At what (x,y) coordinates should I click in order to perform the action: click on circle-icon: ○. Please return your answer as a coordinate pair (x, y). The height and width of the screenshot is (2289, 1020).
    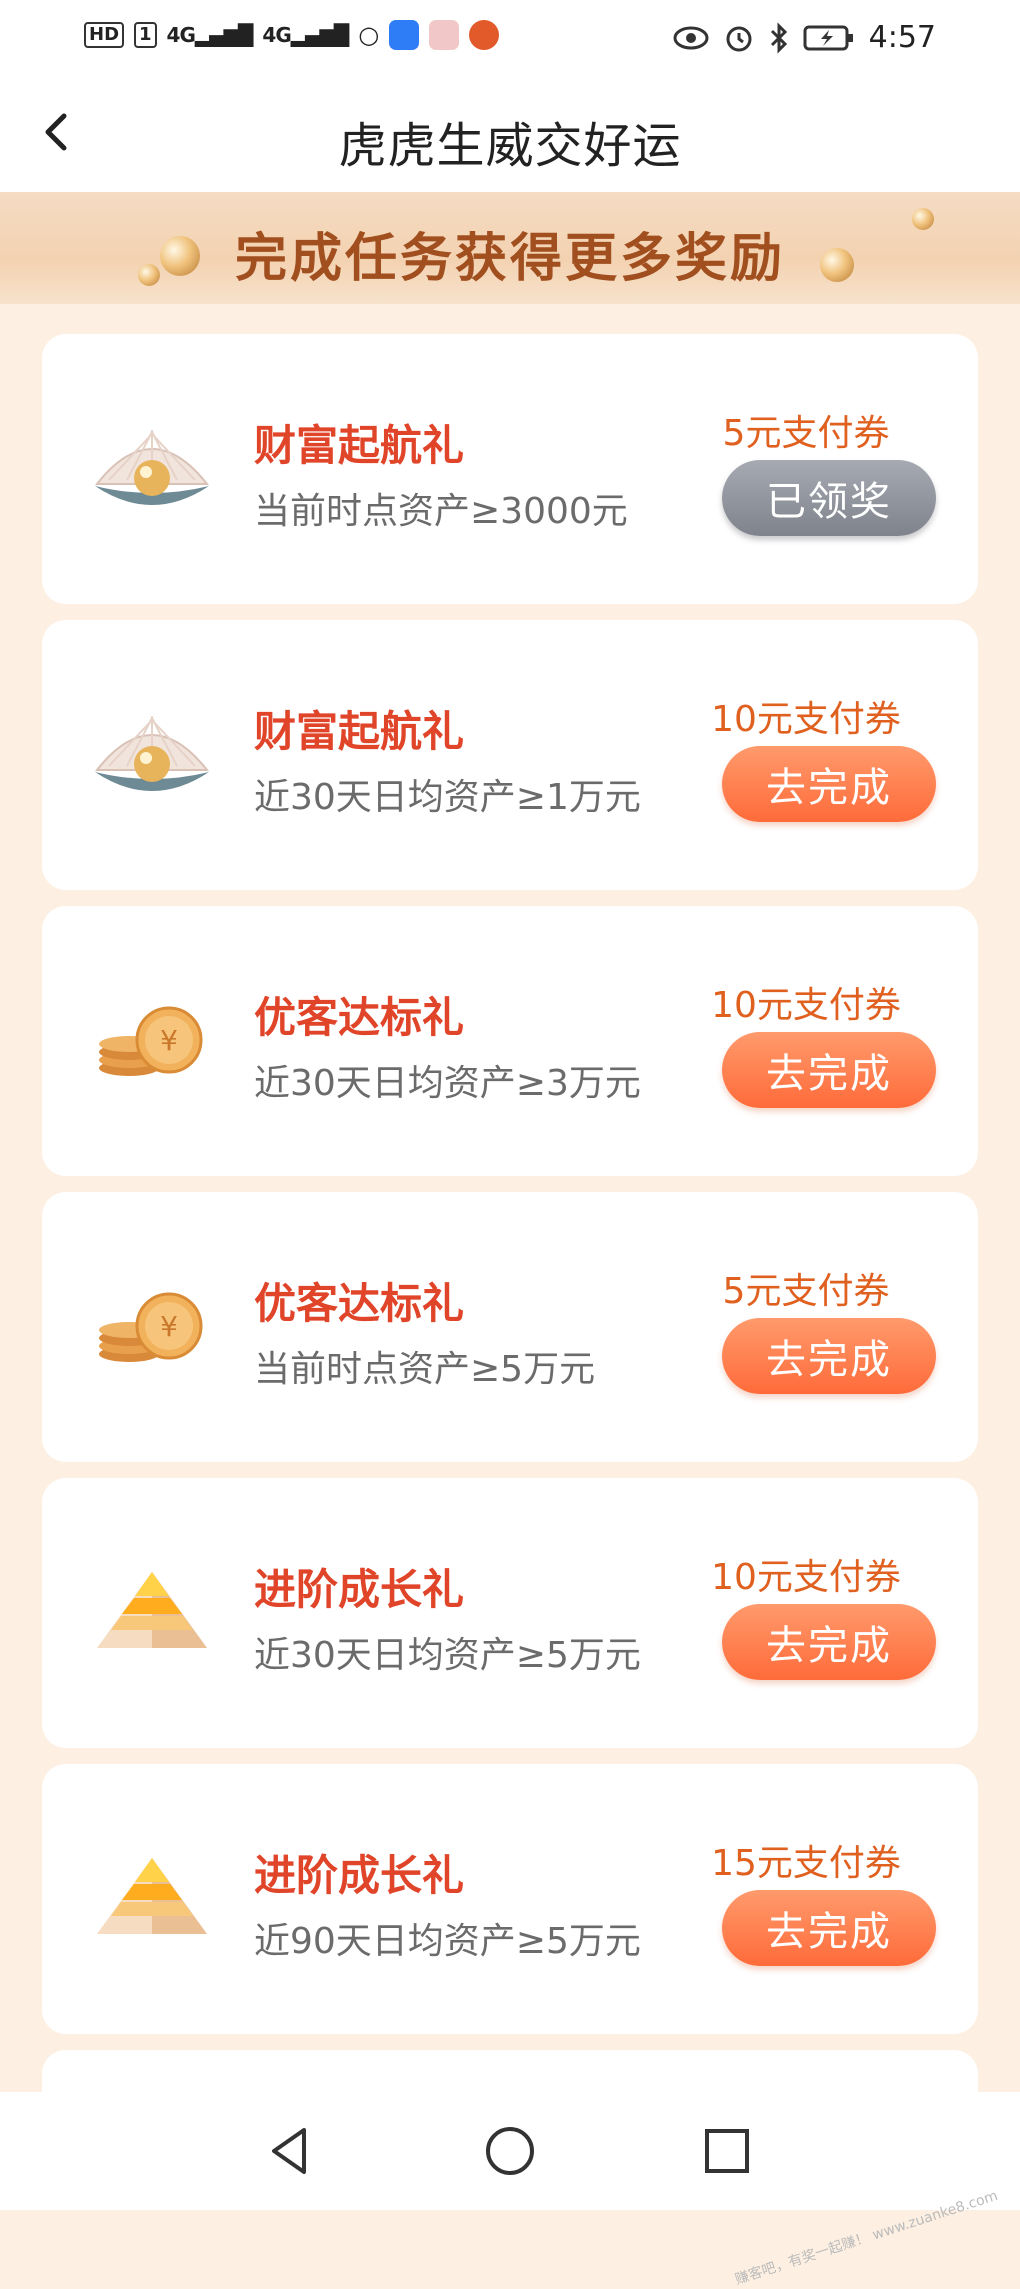
    Looking at the image, I should click on (369, 35).